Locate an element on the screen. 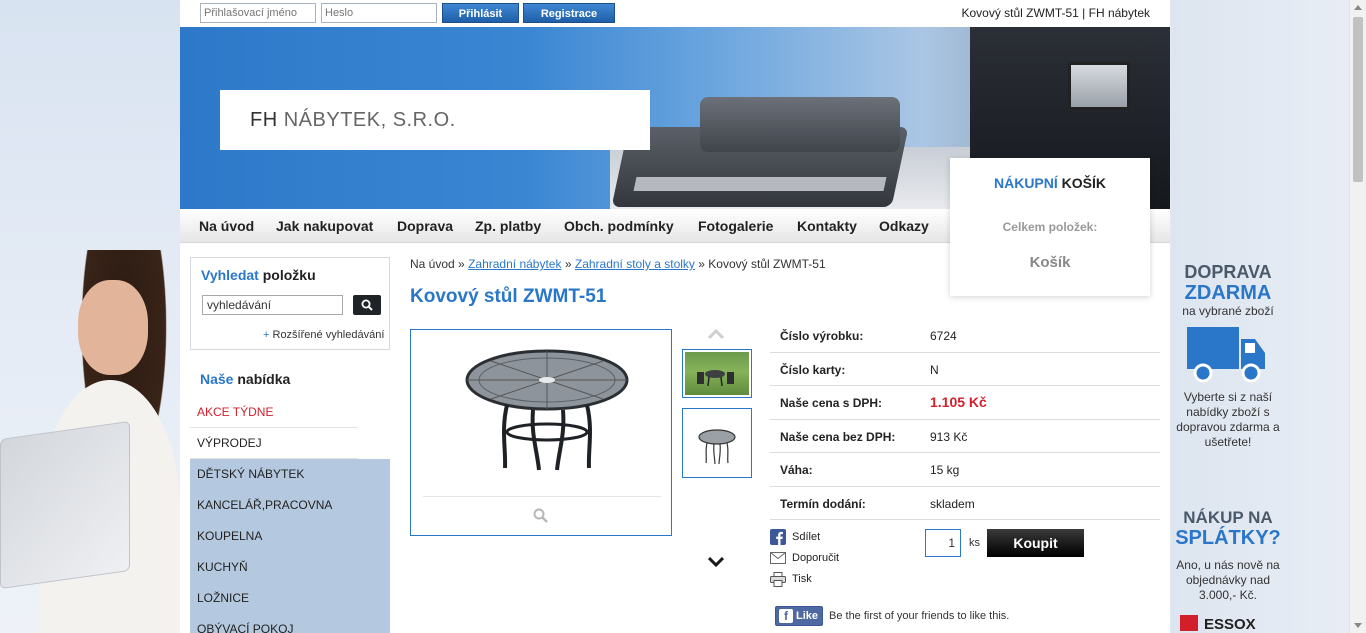 This screenshot has width=1366, height=633. product-title: Kovový stůl ZWMT-51 is located at coordinates (508, 296).